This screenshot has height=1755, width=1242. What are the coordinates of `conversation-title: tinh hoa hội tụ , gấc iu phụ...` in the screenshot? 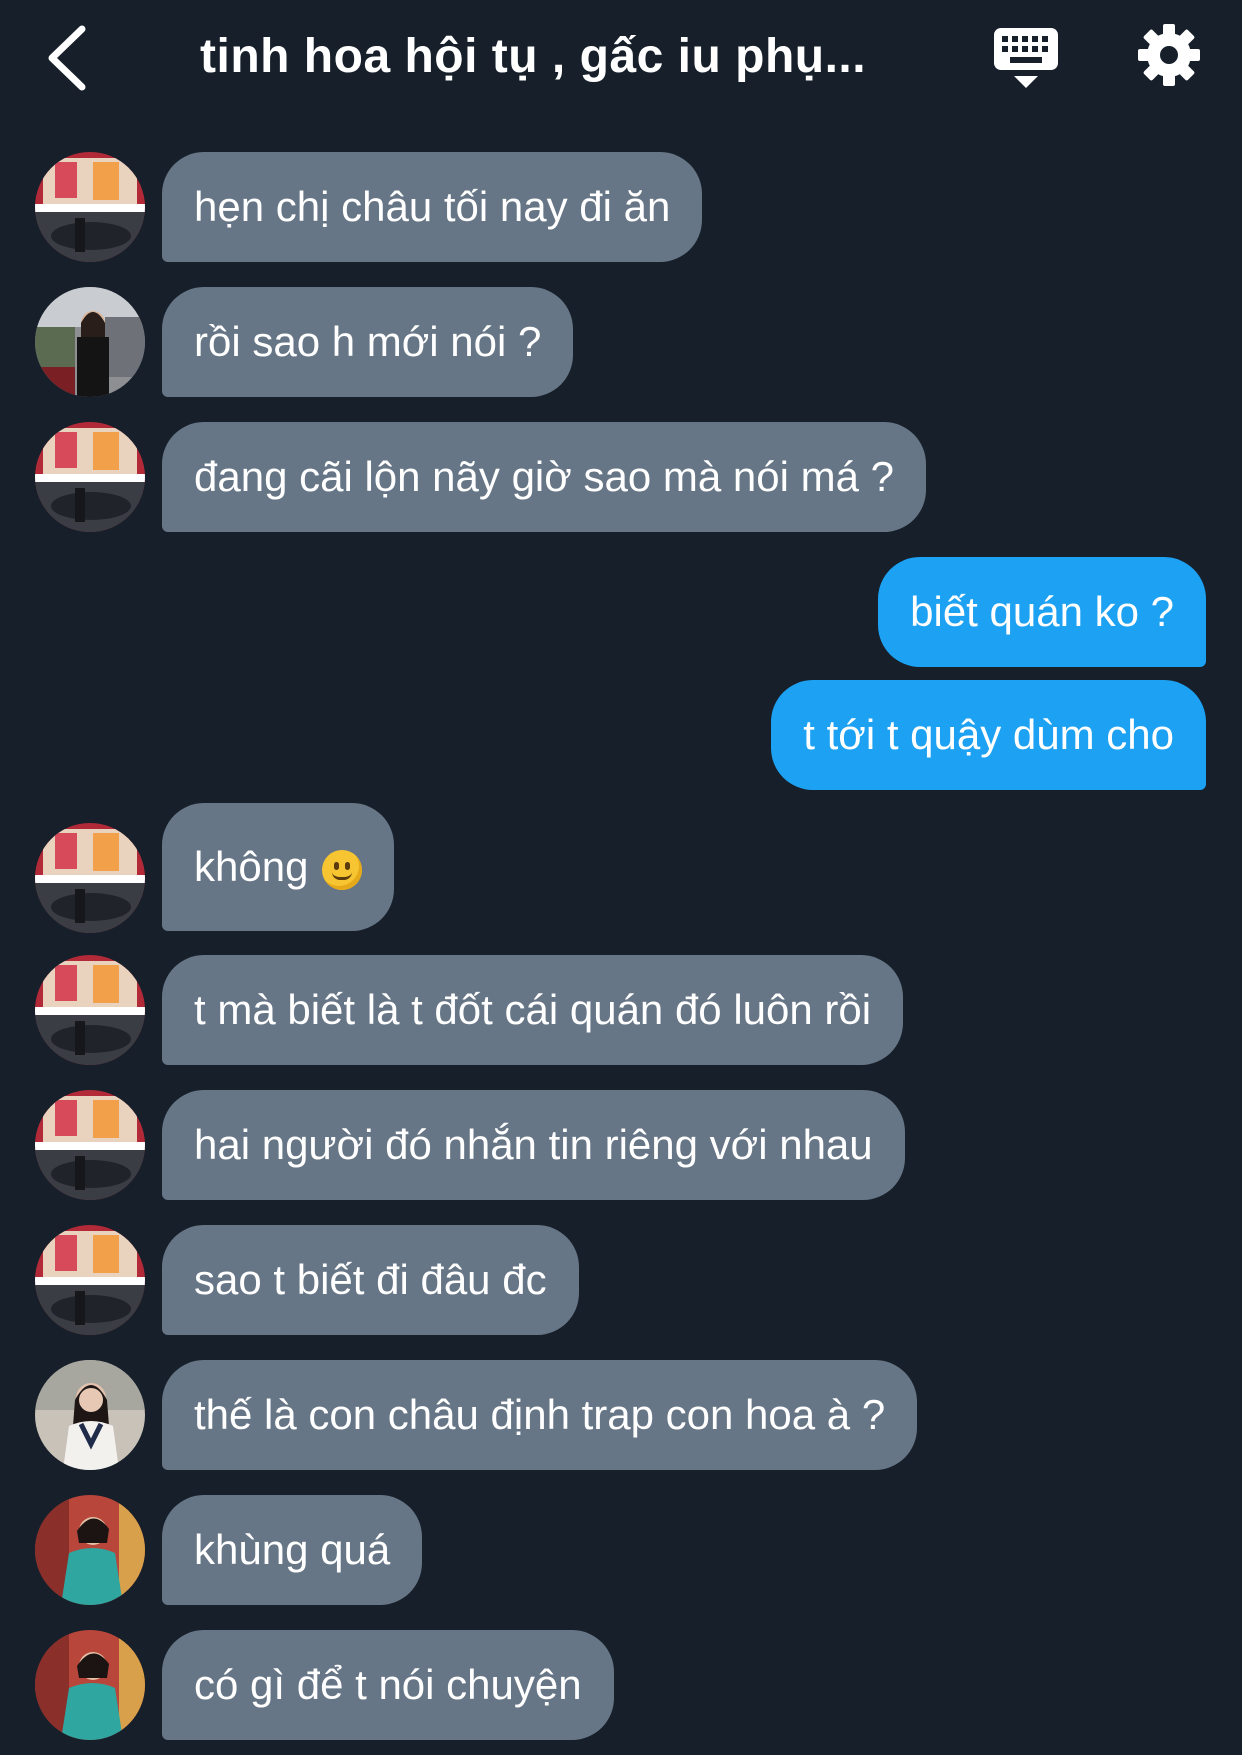 It's located at (560, 57).